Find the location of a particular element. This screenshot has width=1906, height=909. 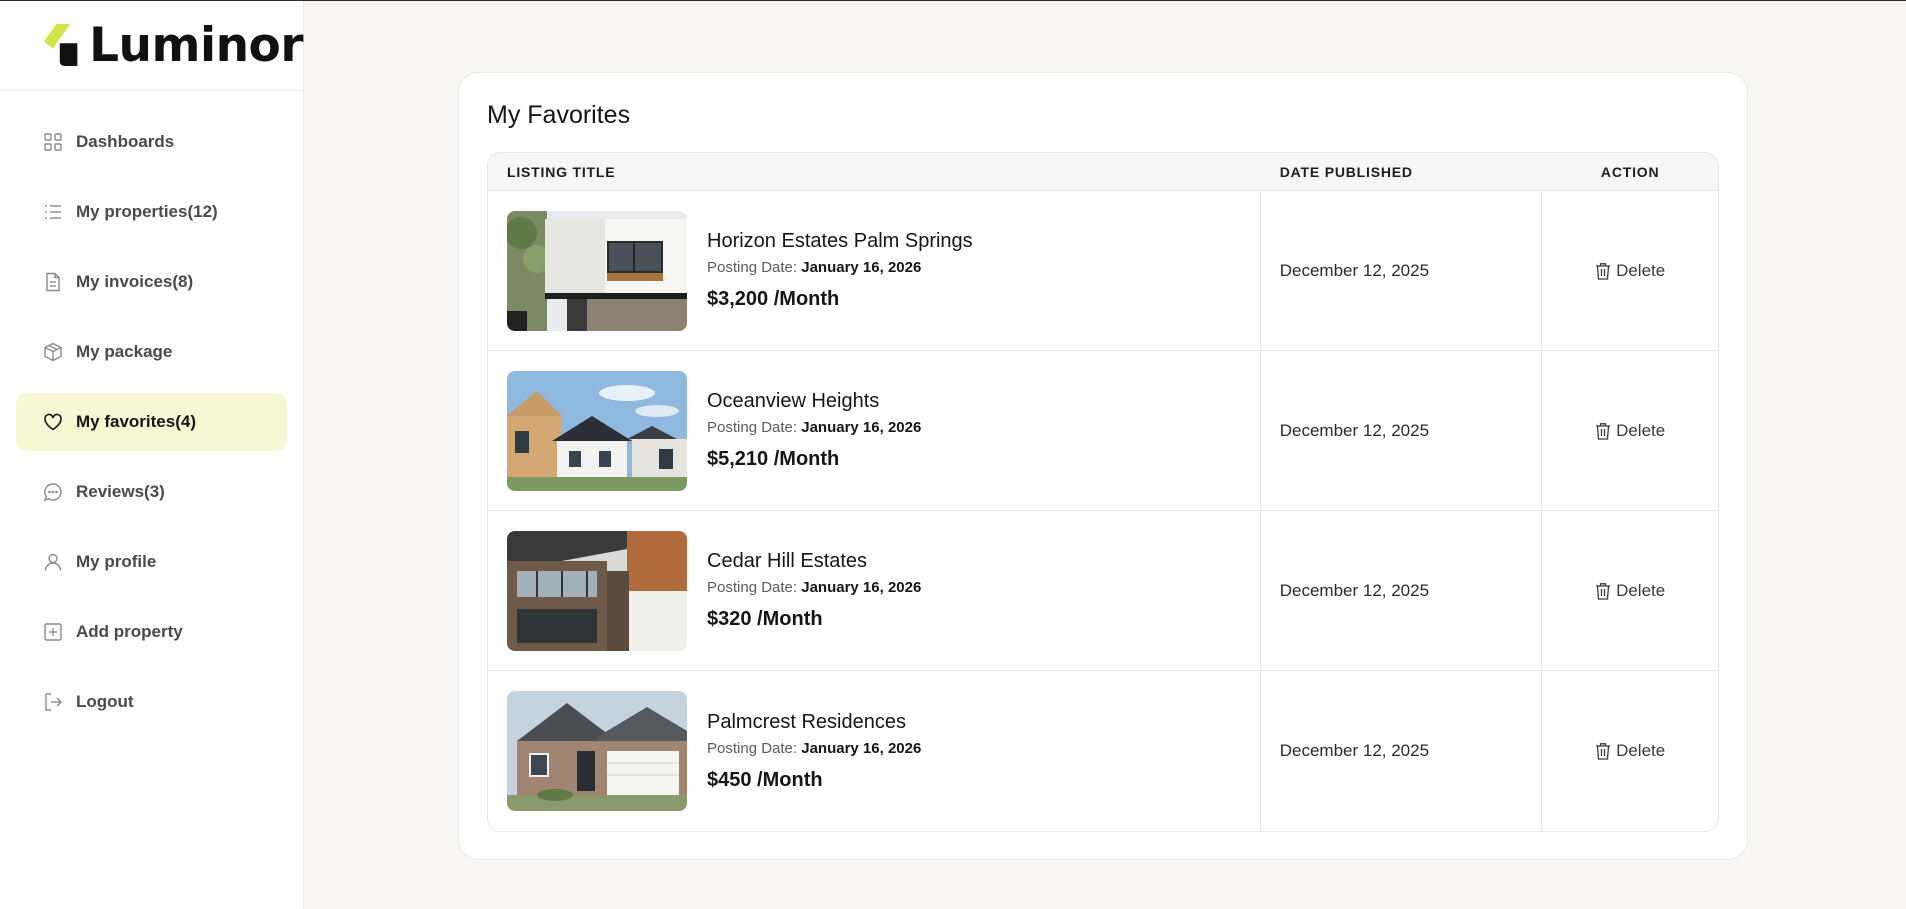

column-header-date-published: DATE PUBLISHED is located at coordinates (1346, 171).